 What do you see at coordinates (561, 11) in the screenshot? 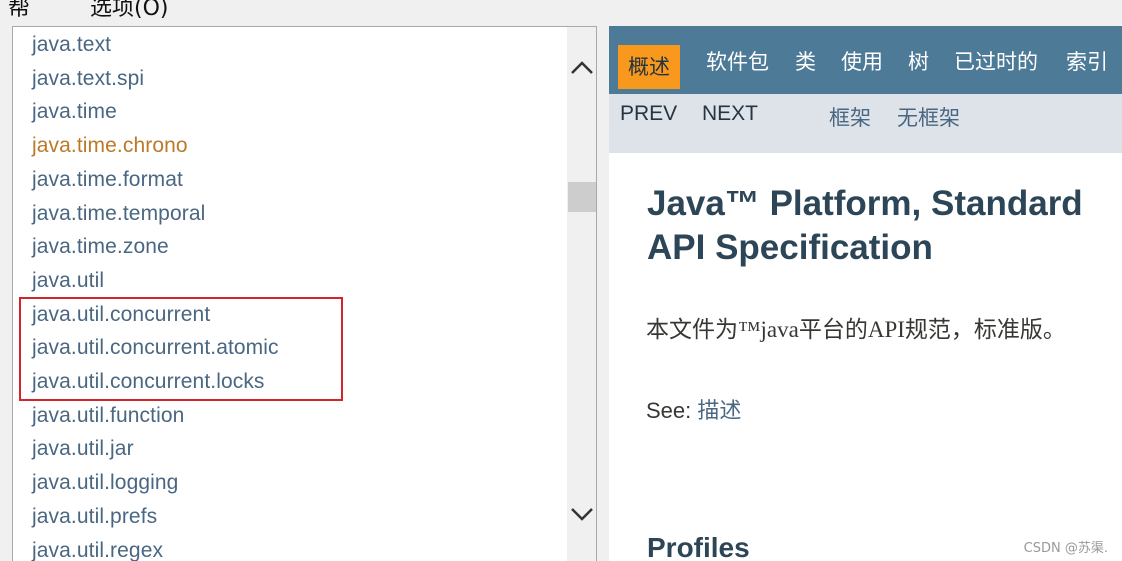
I see `menu-bar: 帮 选项(O)` at bounding box center [561, 11].